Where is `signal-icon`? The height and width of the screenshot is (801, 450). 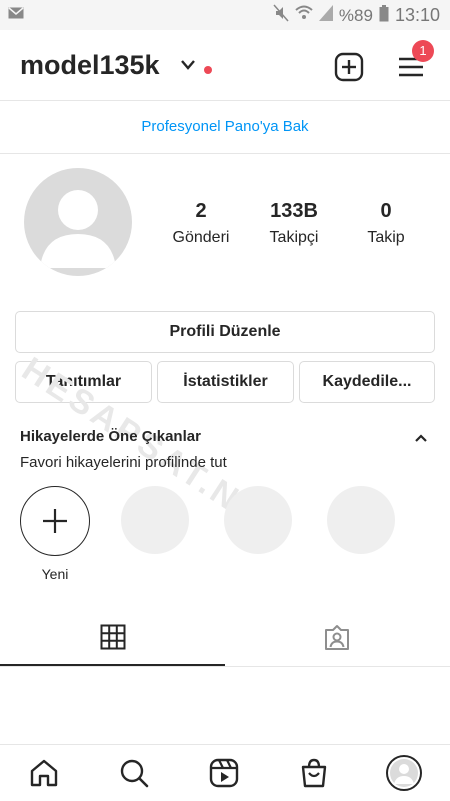
signal-icon is located at coordinates (325, 15).